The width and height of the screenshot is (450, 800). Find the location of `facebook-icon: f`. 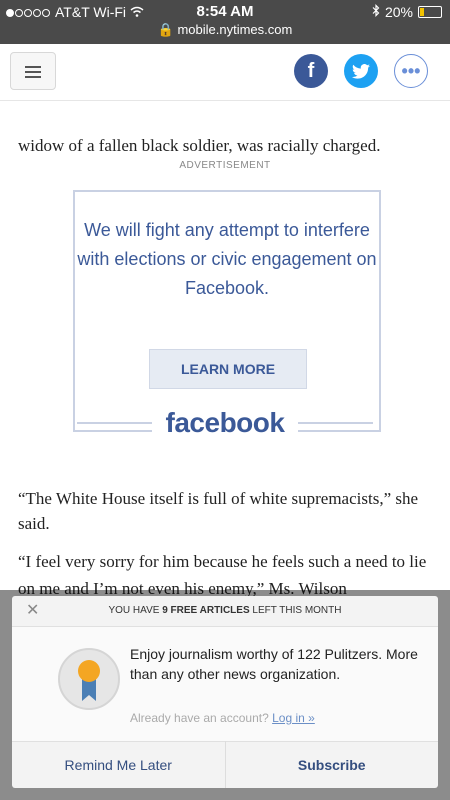

facebook-icon: f is located at coordinates (311, 70).